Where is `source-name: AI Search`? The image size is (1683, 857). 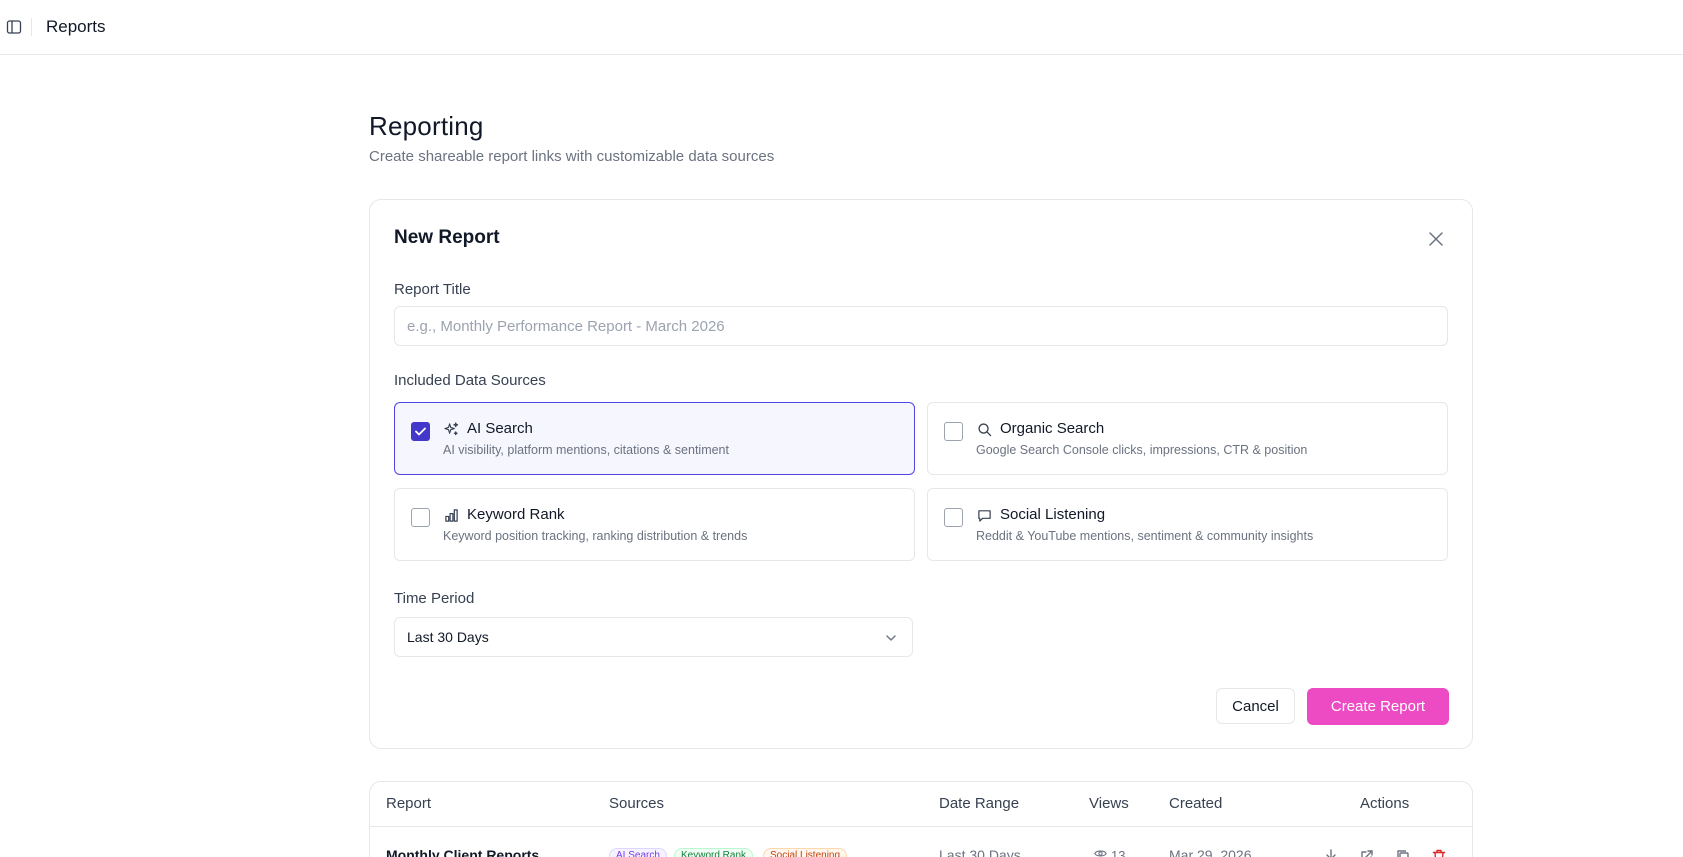
source-name: AI Search is located at coordinates (500, 428).